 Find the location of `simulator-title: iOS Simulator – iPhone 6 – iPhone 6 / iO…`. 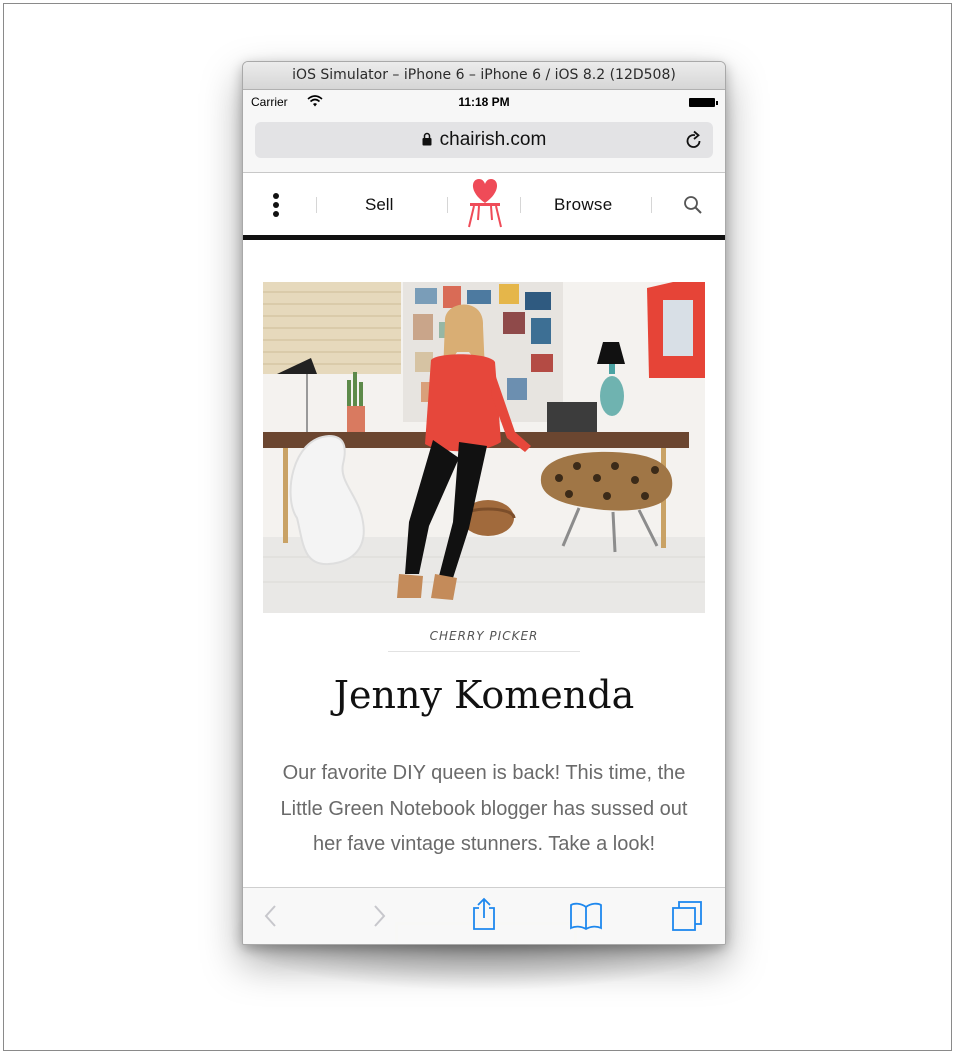

simulator-title: iOS Simulator – iPhone 6 – iPhone 6 / iO… is located at coordinates (484, 75).